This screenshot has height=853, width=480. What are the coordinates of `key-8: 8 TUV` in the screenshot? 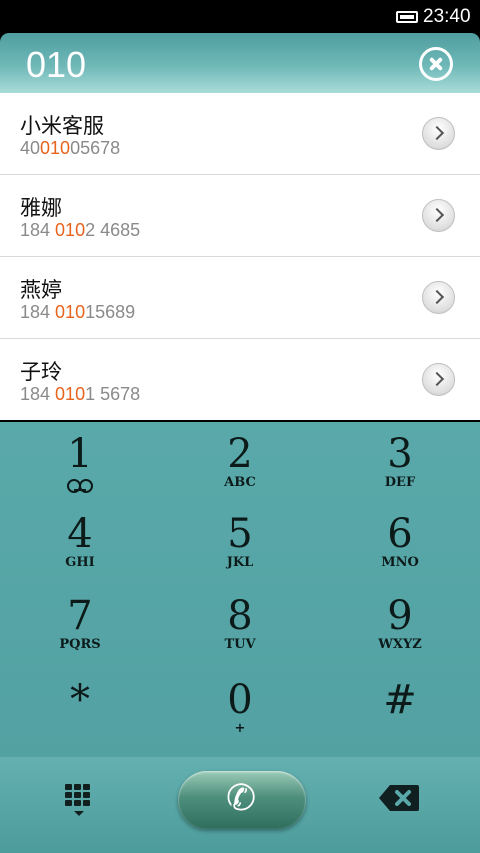 It's located at (240, 625).